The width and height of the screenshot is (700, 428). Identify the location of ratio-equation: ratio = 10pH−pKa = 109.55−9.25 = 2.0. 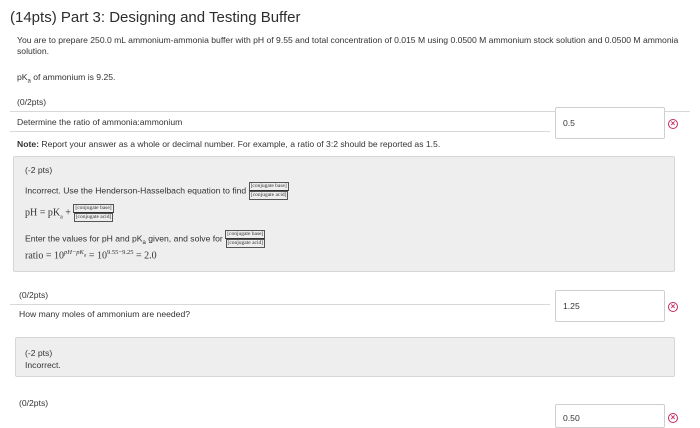
(91, 255).